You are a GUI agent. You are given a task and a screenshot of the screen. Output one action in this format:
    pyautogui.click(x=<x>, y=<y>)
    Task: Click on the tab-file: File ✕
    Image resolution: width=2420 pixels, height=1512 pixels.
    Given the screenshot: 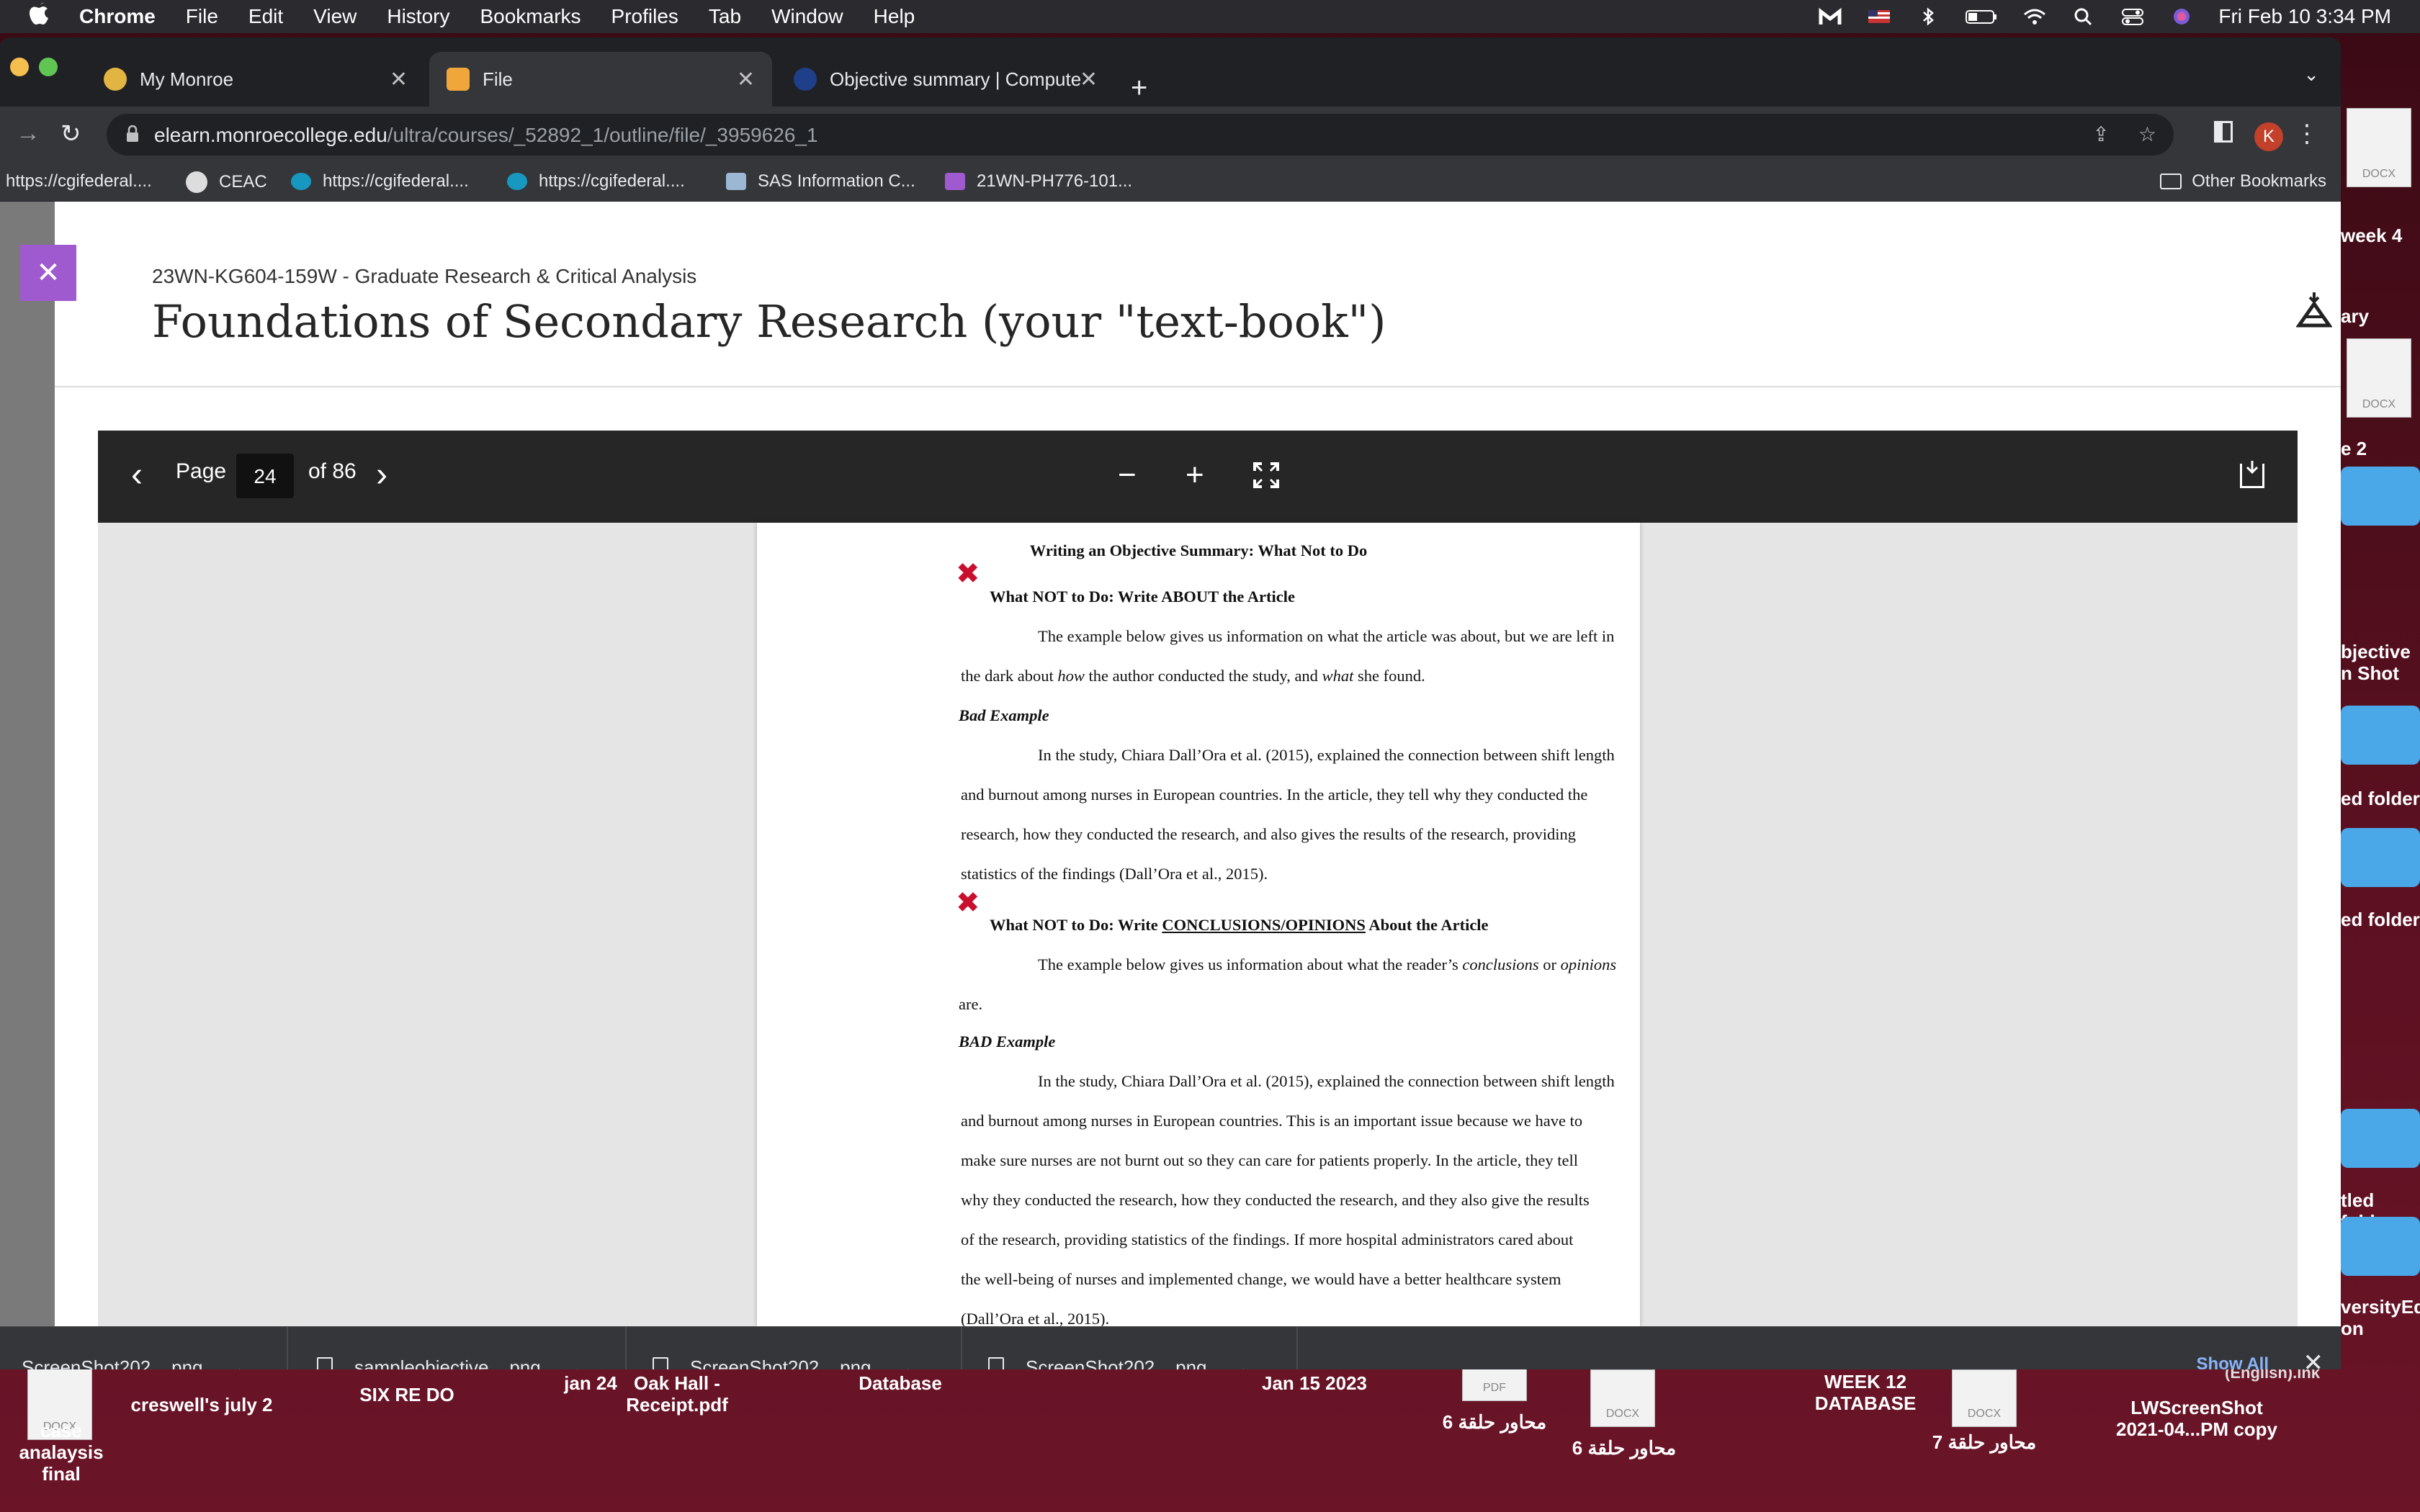 What is the action you would take?
    pyautogui.click(x=600, y=79)
    